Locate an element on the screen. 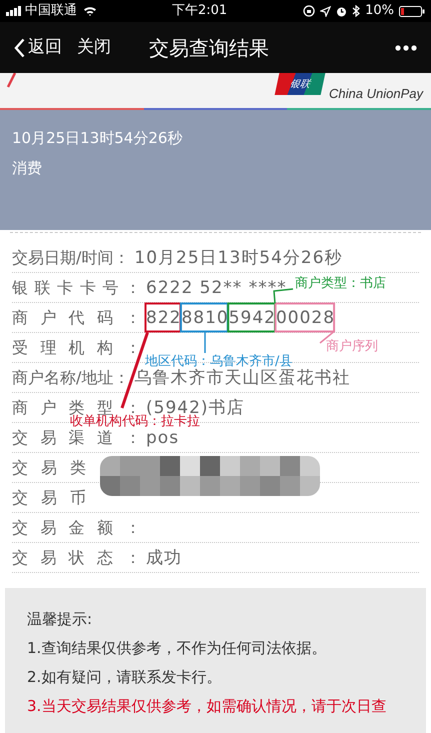 The height and width of the screenshot is (733, 431). location-icon is located at coordinates (326, 11).